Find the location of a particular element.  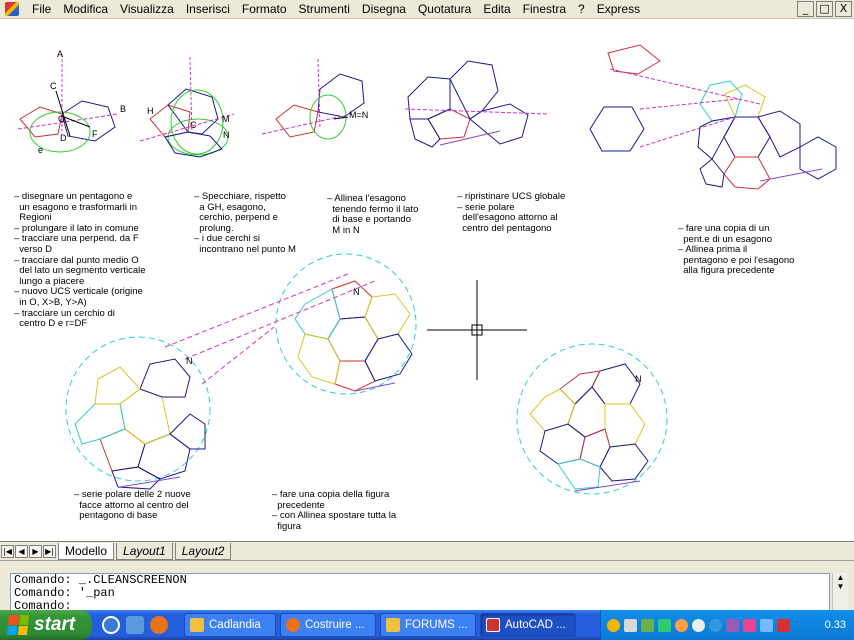

ati-icon is located at coordinates (783, 625).